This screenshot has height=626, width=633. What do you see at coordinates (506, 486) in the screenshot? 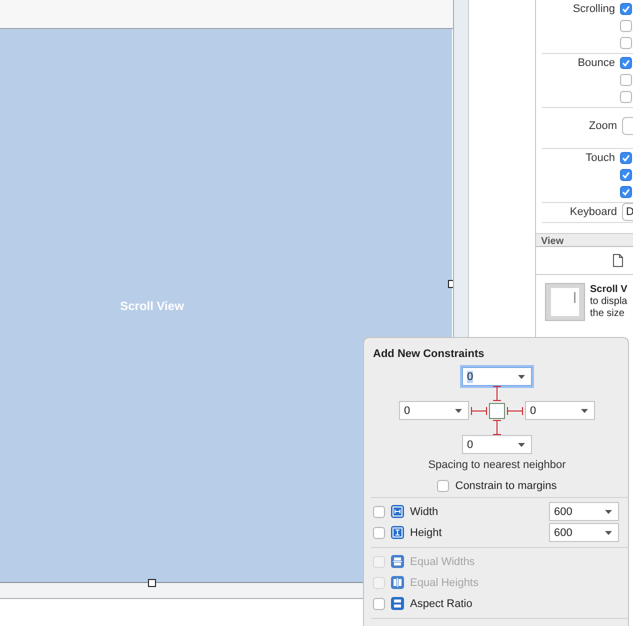
I see `checkbox-label: Constrain to margins` at bounding box center [506, 486].